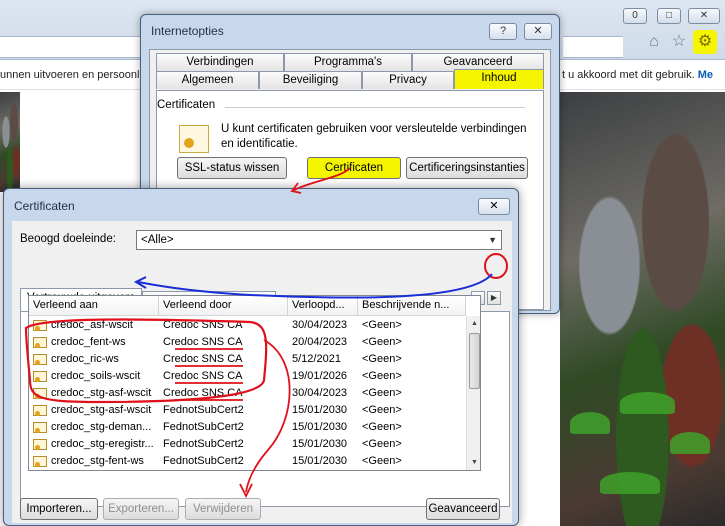 The image size is (725, 526). What do you see at coordinates (223, 509) in the screenshot?
I see `remove-button: Verwijderen` at bounding box center [223, 509].